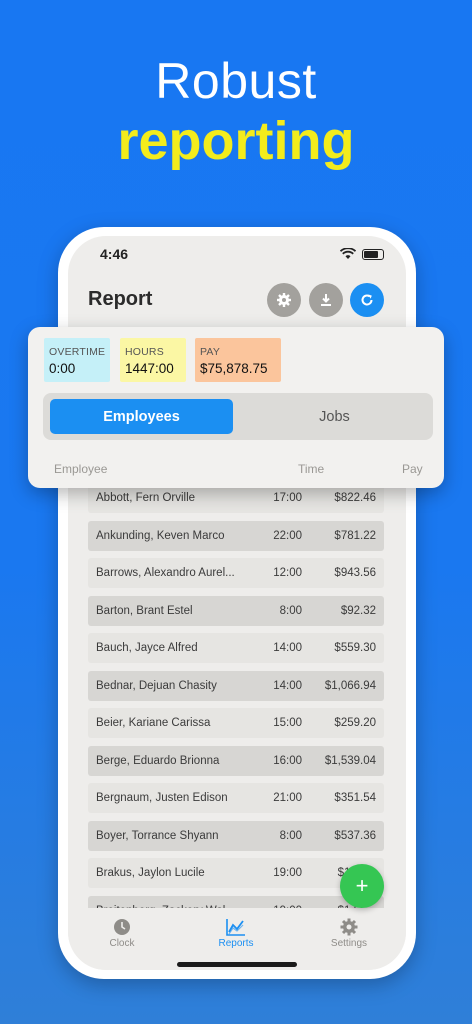  Describe the element at coordinates (355, 535) in the screenshot. I see `pay-cell: $781.22` at that location.